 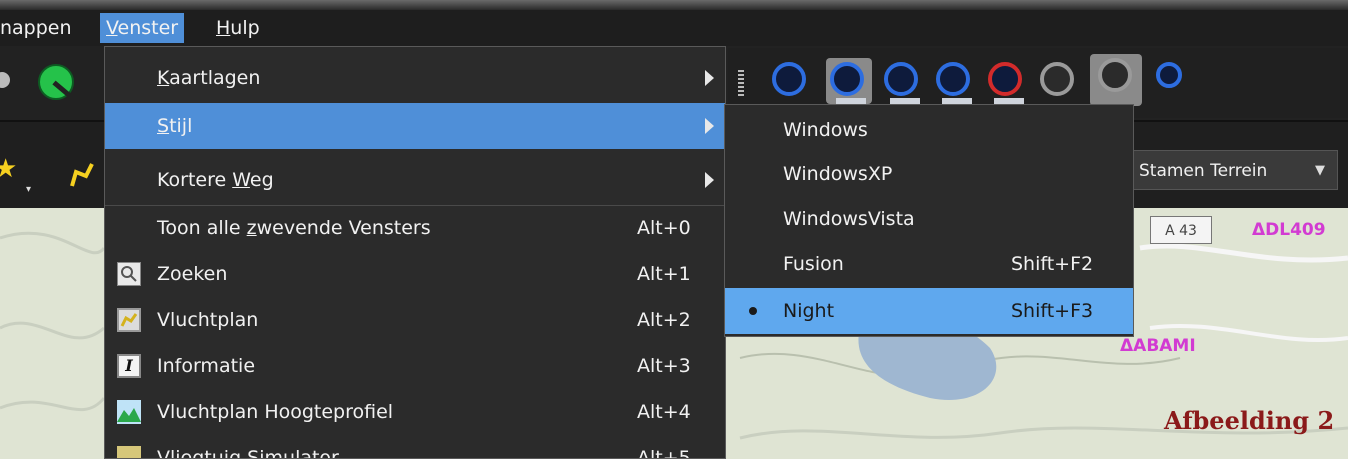 I want to click on menu-item-label: Vluchtplan, so click(x=208, y=320).